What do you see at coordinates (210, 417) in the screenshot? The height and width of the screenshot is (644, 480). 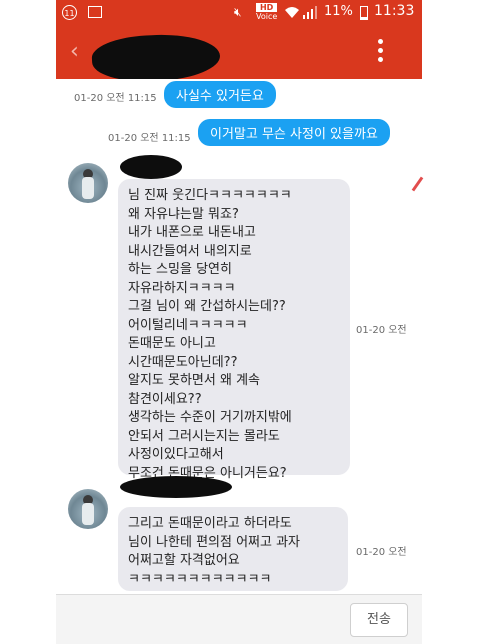 I see `message-line: 생각하는 수준이 거기까지밖에` at bounding box center [210, 417].